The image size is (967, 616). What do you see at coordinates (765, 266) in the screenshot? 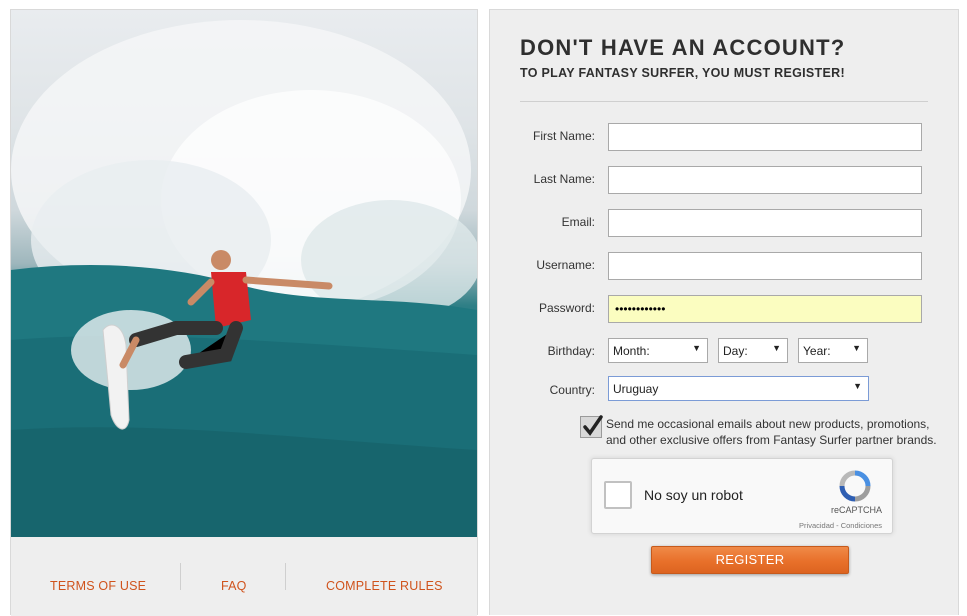
I see `username-field` at bounding box center [765, 266].